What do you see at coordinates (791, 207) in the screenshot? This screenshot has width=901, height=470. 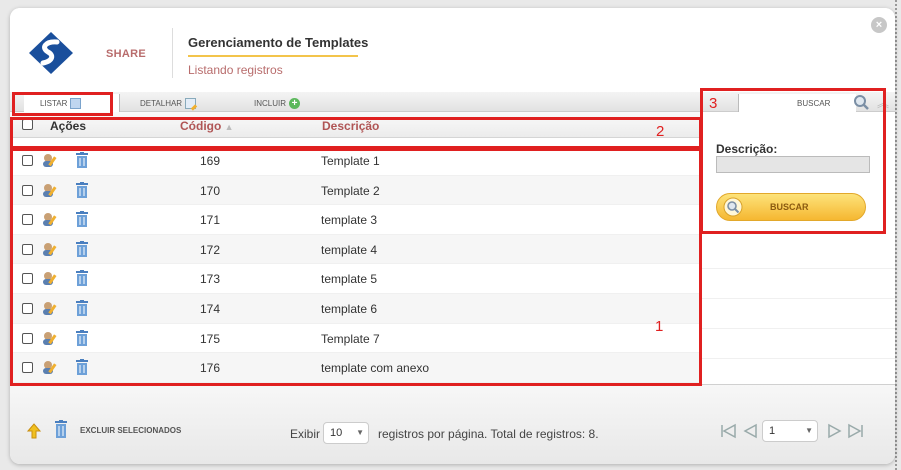 I see `buscar-button: BUSCAR` at bounding box center [791, 207].